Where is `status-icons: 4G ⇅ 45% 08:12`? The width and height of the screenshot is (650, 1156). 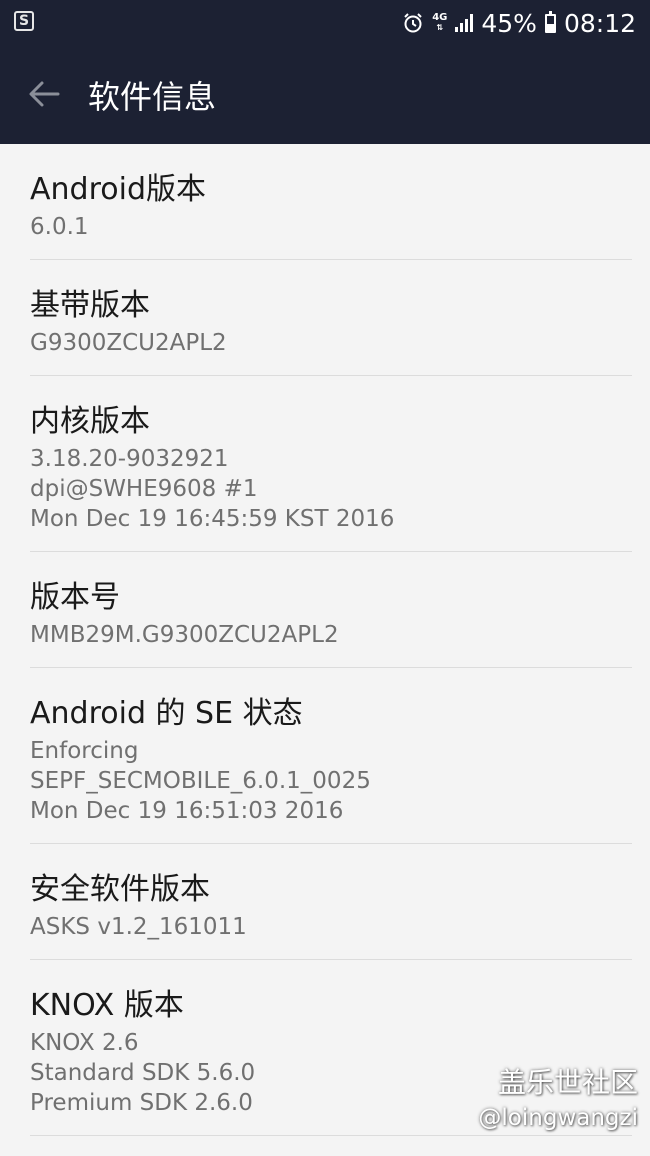
status-icons: 4G ⇅ 45% 08:12 is located at coordinates (519, 23).